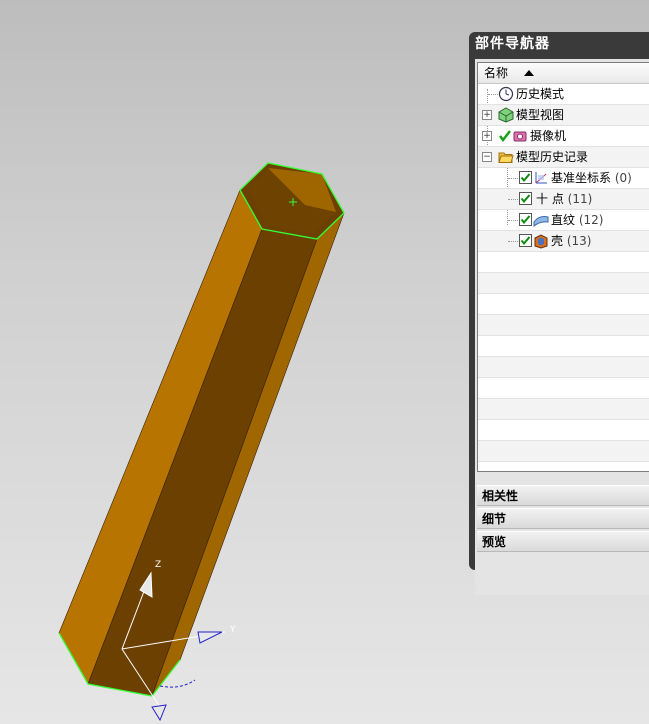  What do you see at coordinates (563, 541) in the screenshot?
I see `section-preview: 预览` at bounding box center [563, 541].